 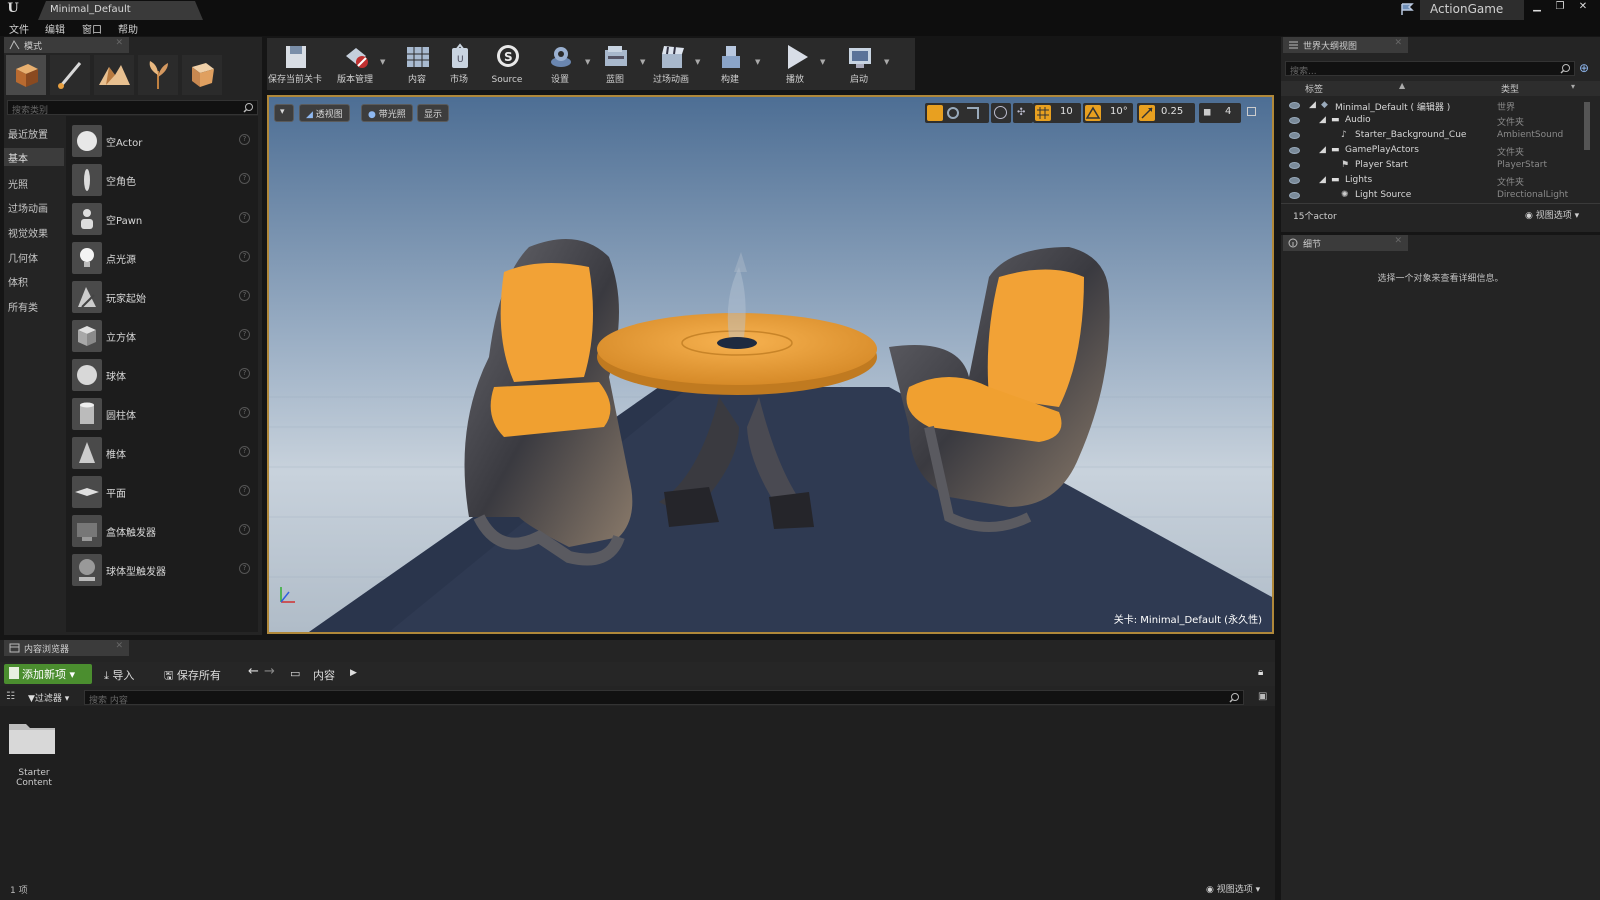 I want to click on grid-snap-value: 10, so click(x=1066, y=111).